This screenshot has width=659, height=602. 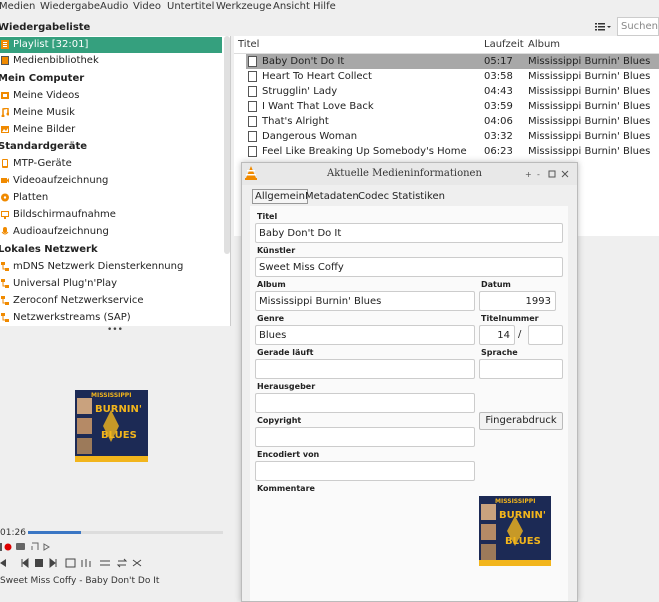 What do you see at coordinates (248, 44) in the screenshot?
I see `column-title: Titel` at bounding box center [248, 44].